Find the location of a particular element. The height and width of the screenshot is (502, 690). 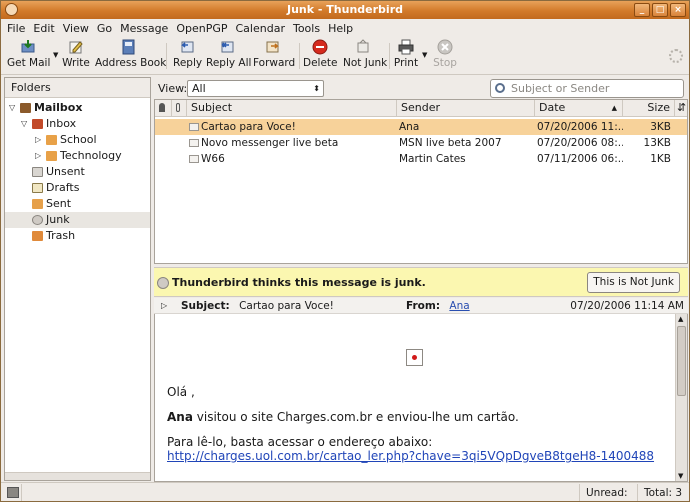

reply-icon is located at coordinates (187, 47).